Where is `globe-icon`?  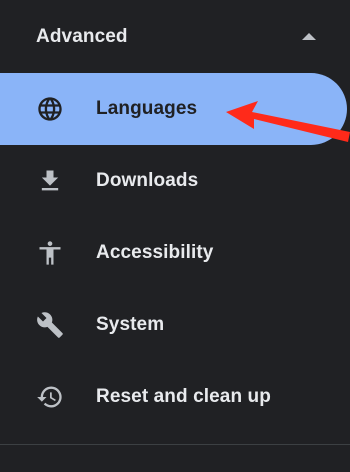 globe-icon is located at coordinates (50, 109).